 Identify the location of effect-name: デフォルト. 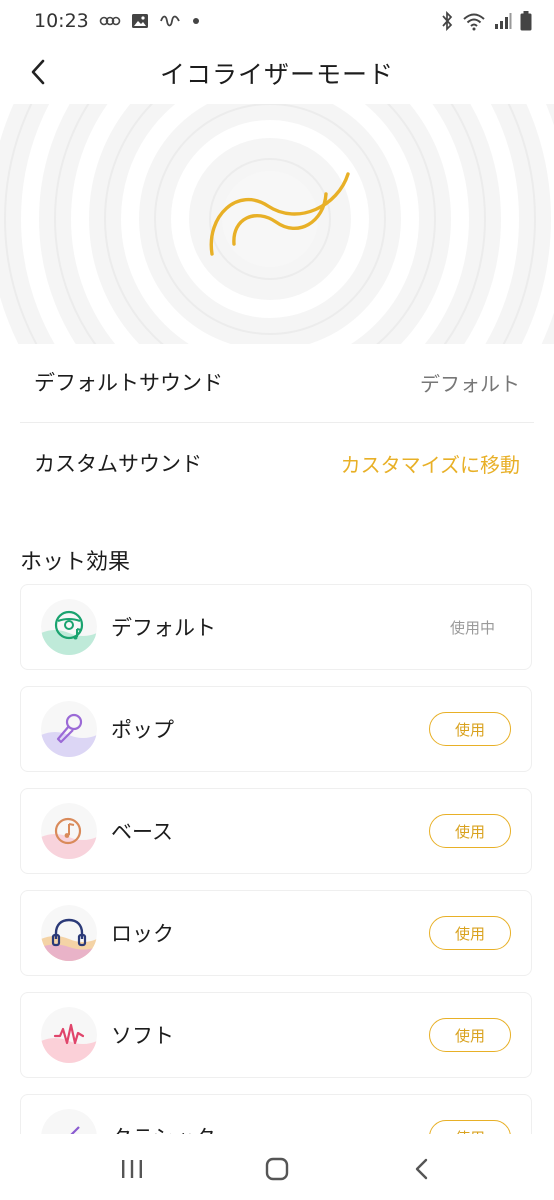
(163, 628).